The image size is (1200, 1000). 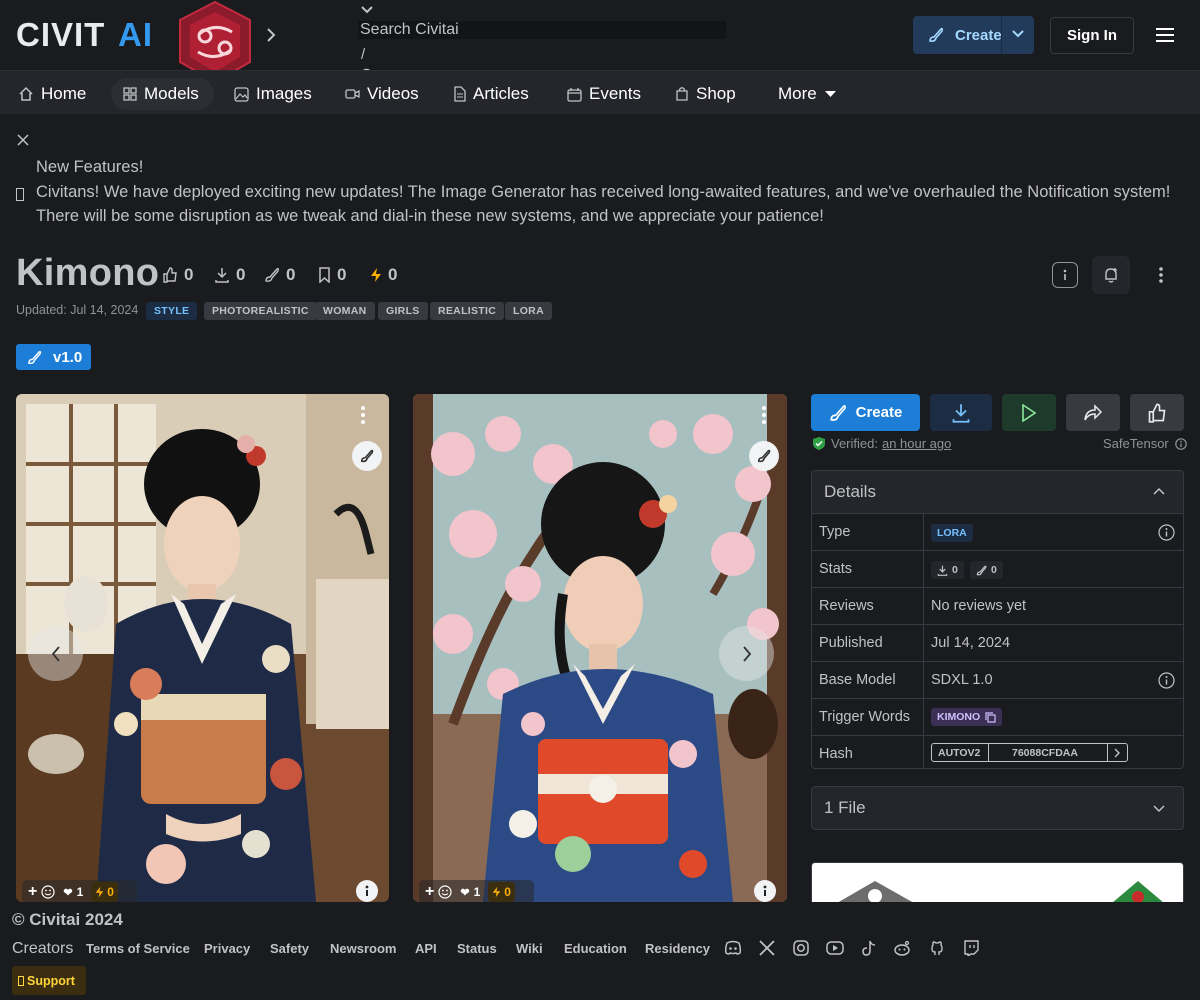 I want to click on share-button, so click(x=1093, y=412).